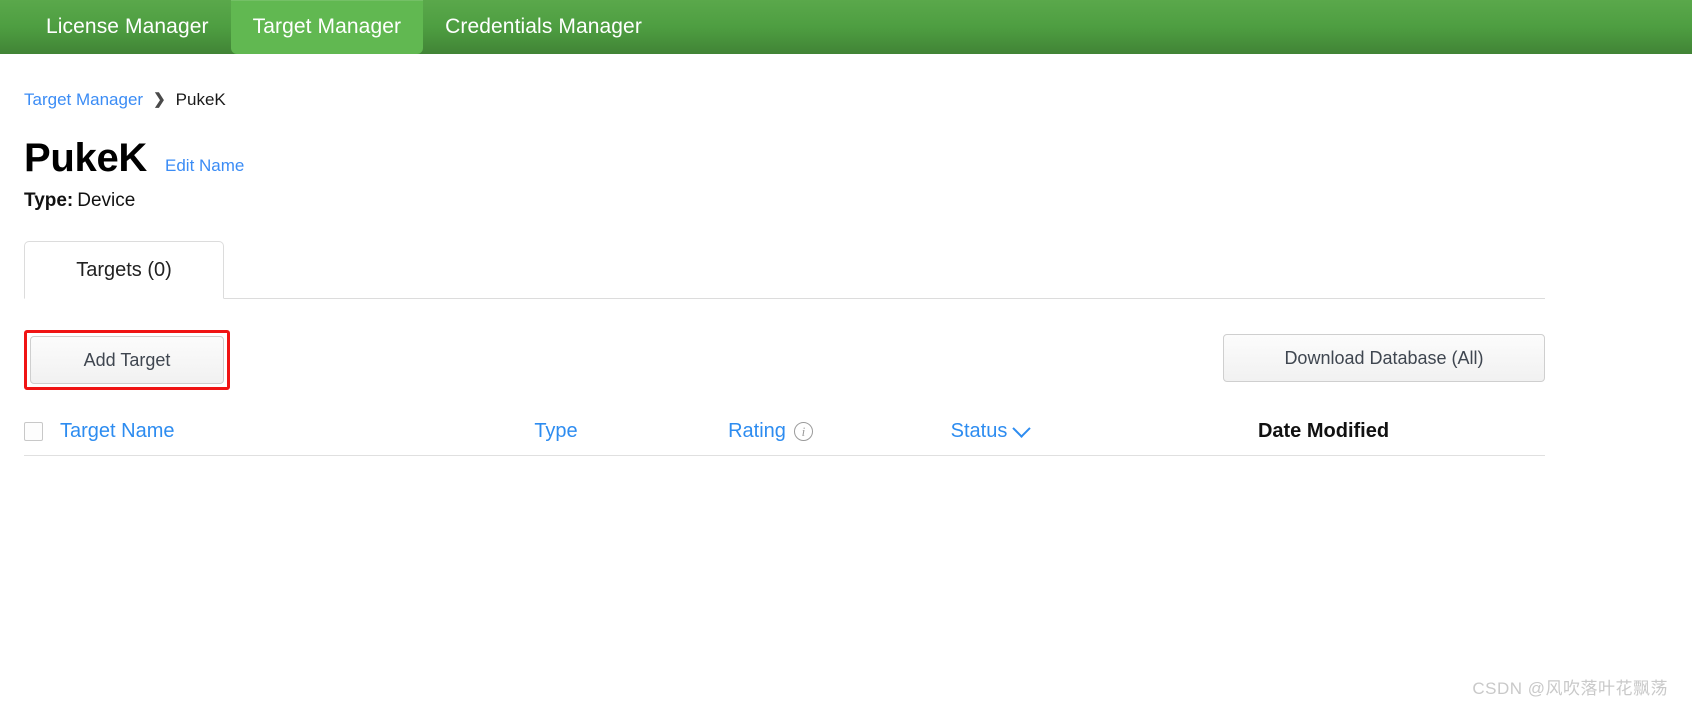 The image size is (1692, 711). I want to click on column-header-label: Status, so click(979, 430).